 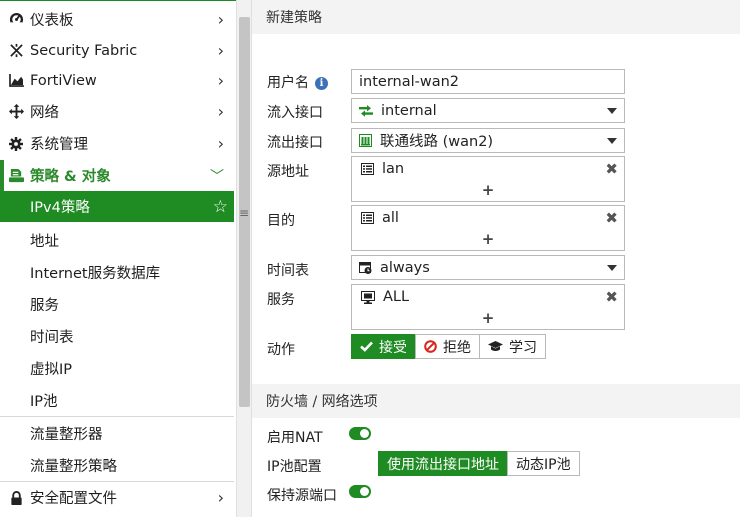 I want to click on outgoing-interface-select: 联通线路 (wan2), so click(x=488, y=140).